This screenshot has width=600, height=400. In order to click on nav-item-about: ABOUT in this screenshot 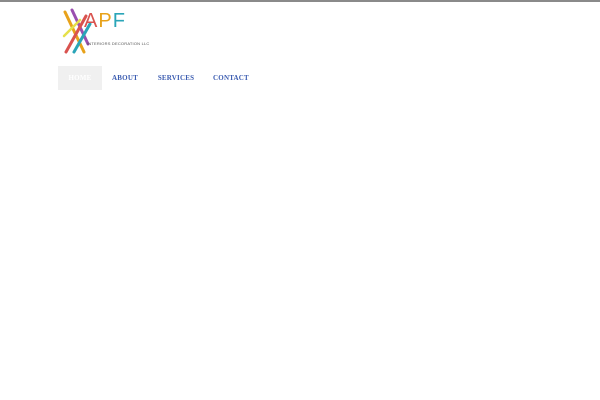, I will do `click(125, 78)`.